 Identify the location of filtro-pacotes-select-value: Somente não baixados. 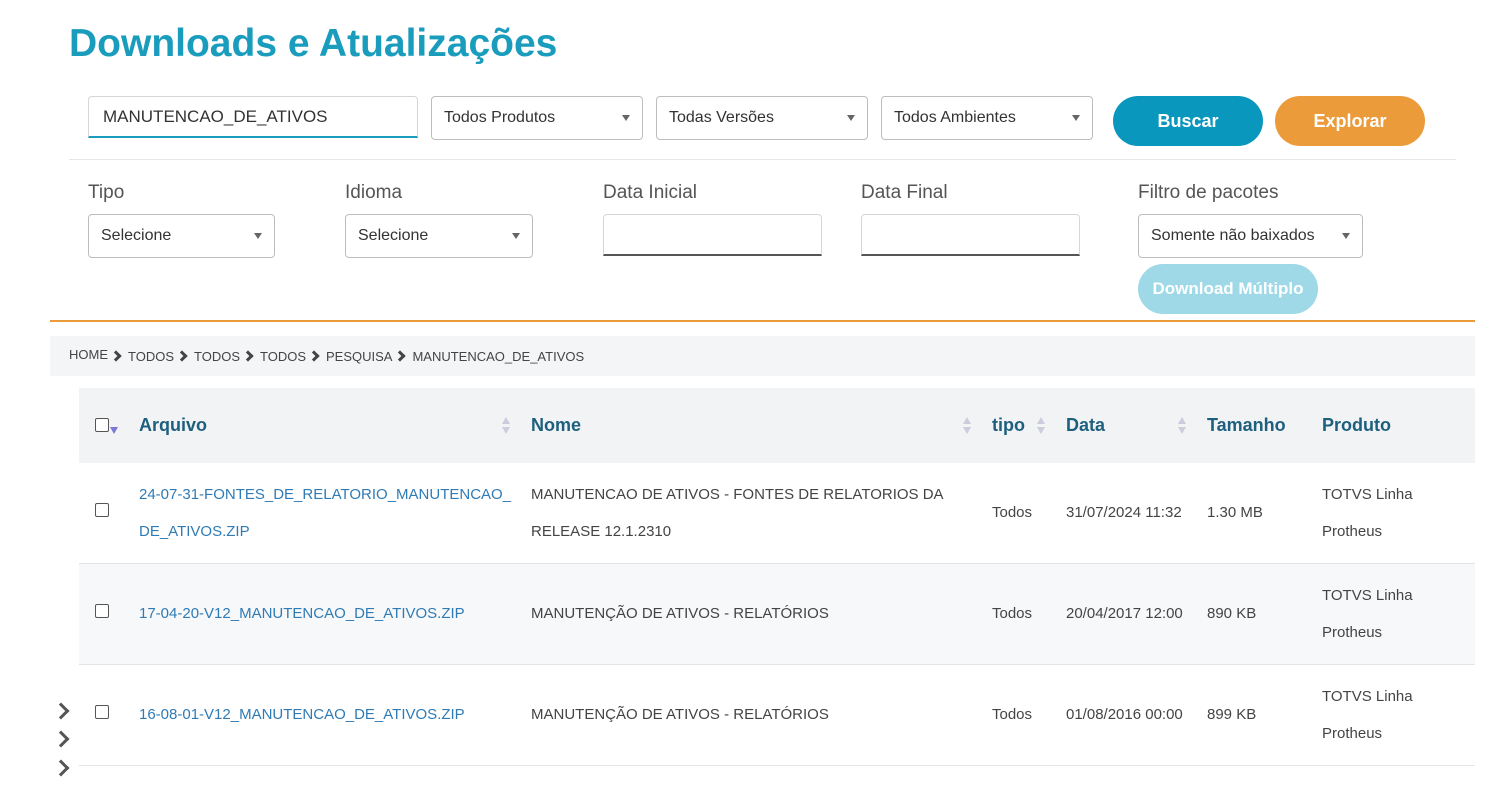
(1233, 235).